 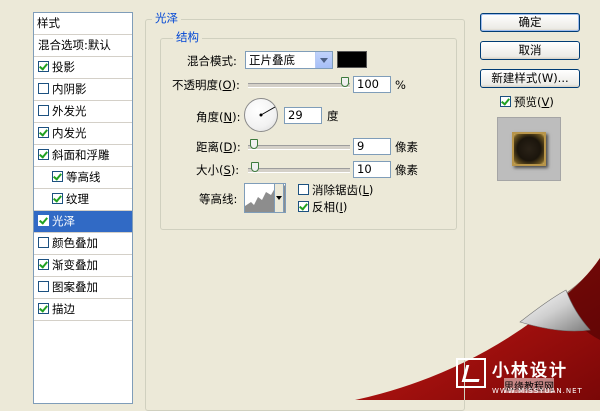 I want to click on angle-accesskey: N, so click(x=228, y=117).